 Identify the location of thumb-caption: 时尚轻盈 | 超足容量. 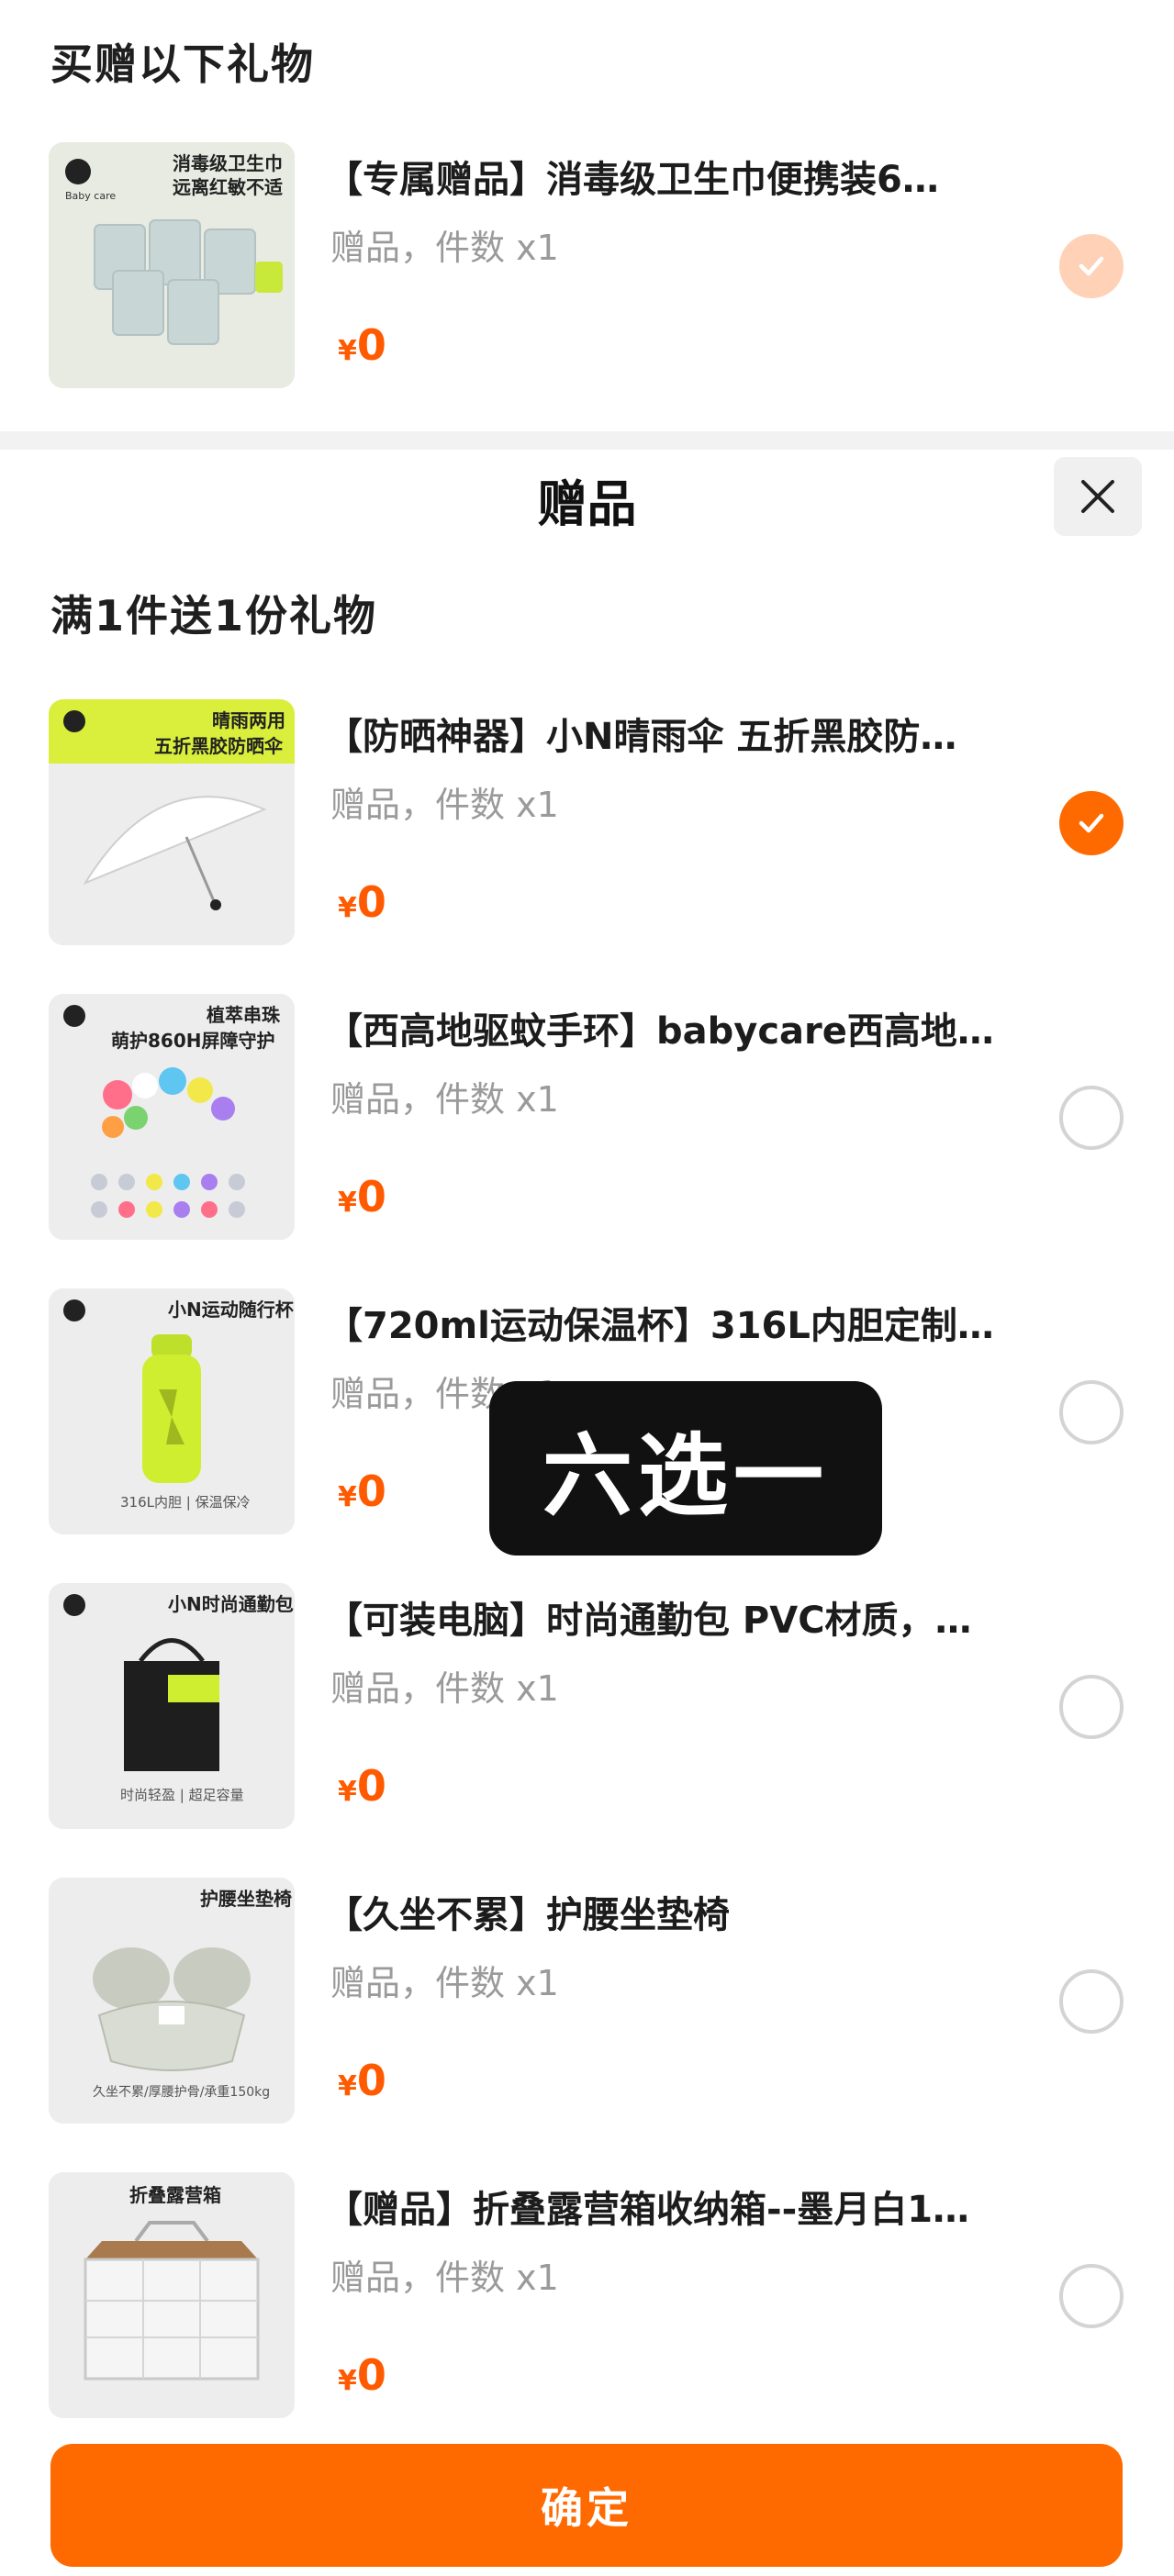
(182, 1795).